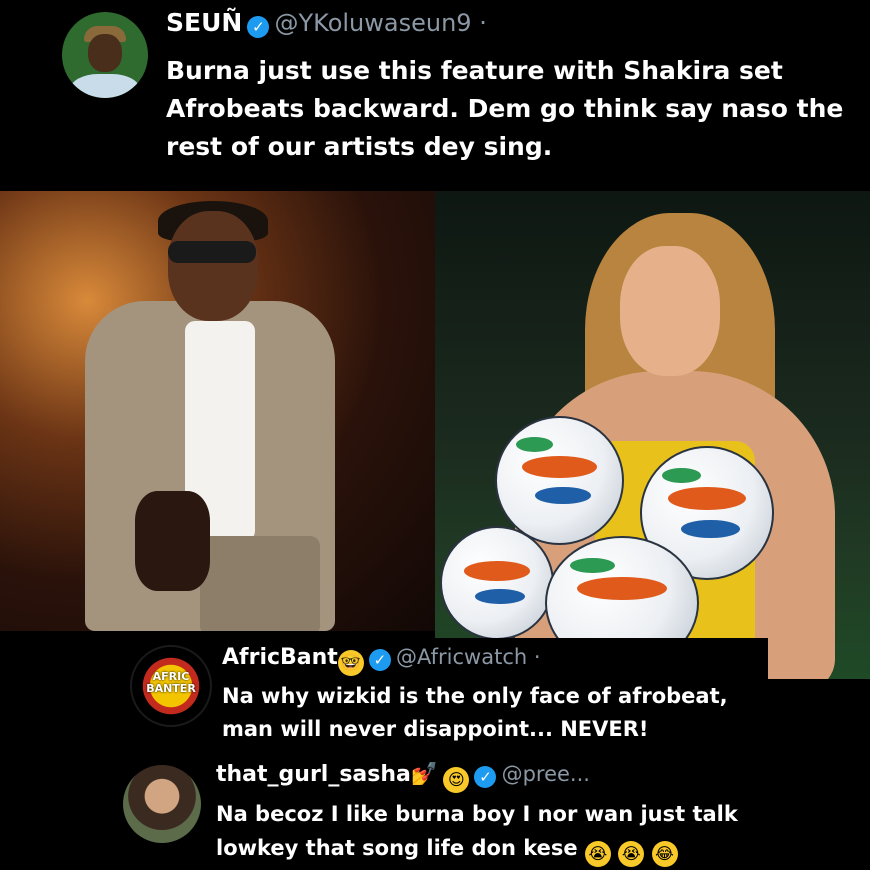 The image size is (870, 870). Describe the element at coordinates (456, 780) in the screenshot. I see `heart-eyes-icon: 😍` at that location.